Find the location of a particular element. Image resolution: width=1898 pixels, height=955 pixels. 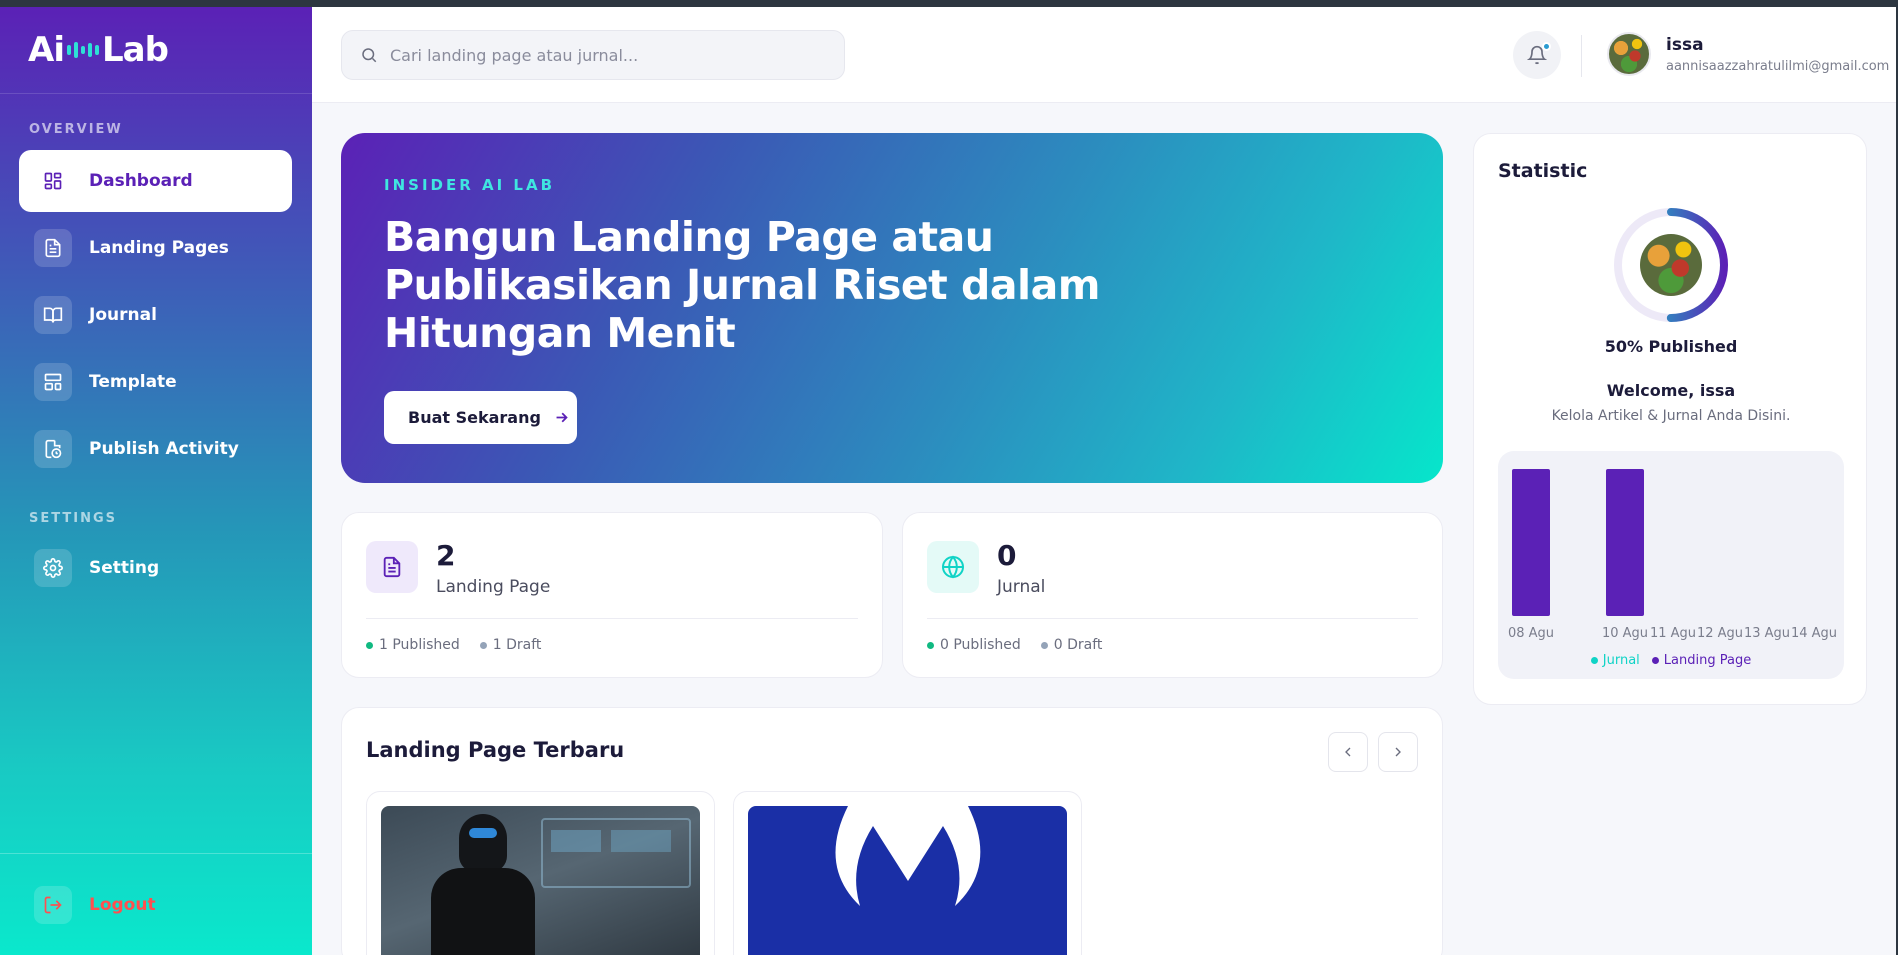

sidebar-item-landing-pages: Landing Pages is located at coordinates (155, 248).